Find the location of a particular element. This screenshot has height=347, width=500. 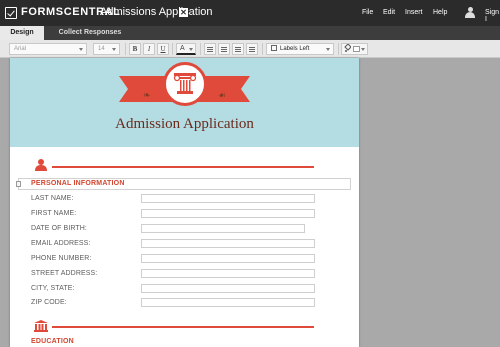

column-emblem-icon is located at coordinates (185, 84).